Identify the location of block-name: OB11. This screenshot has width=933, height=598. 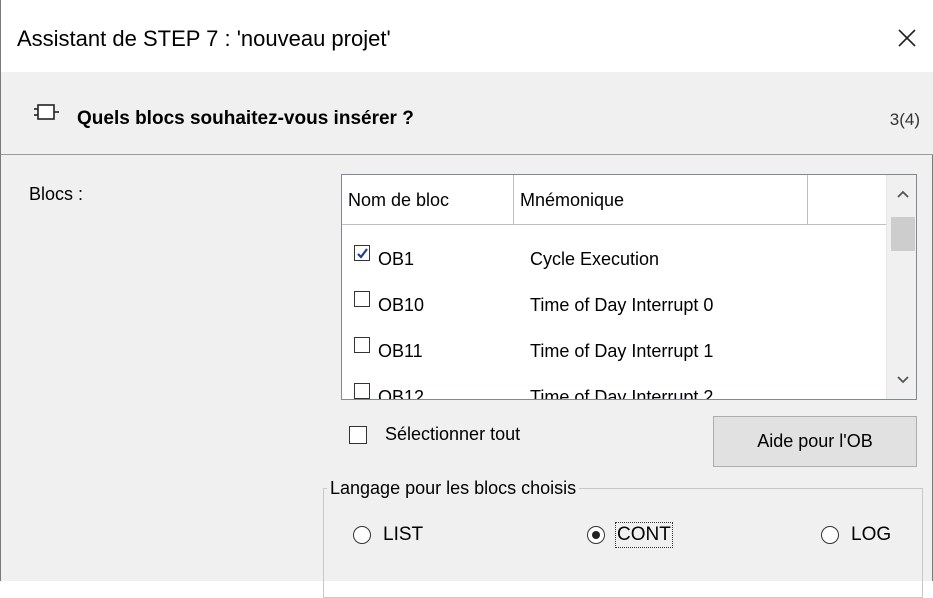
(400, 351).